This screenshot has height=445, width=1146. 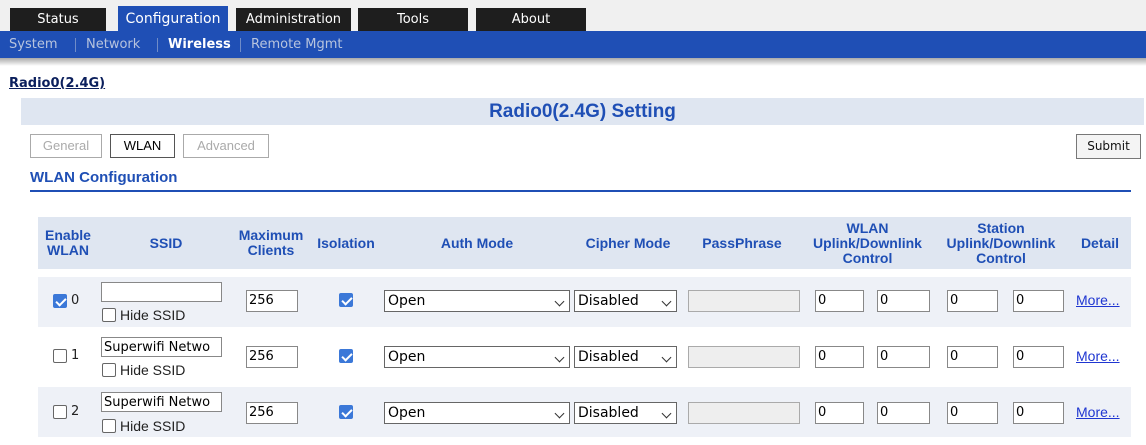 What do you see at coordinates (199, 44) in the screenshot?
I see `subnav-wireless: Wireless` at bounding box center [199, 44].